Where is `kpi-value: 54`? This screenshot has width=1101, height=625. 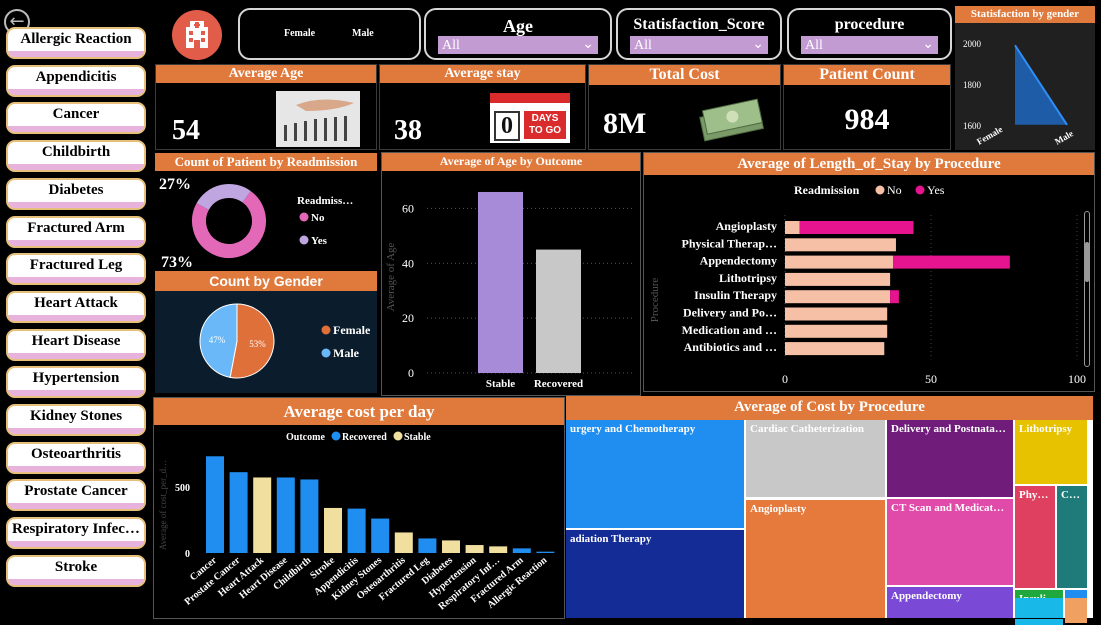 kpi-value: 54 is located at coordinates (186, 130).